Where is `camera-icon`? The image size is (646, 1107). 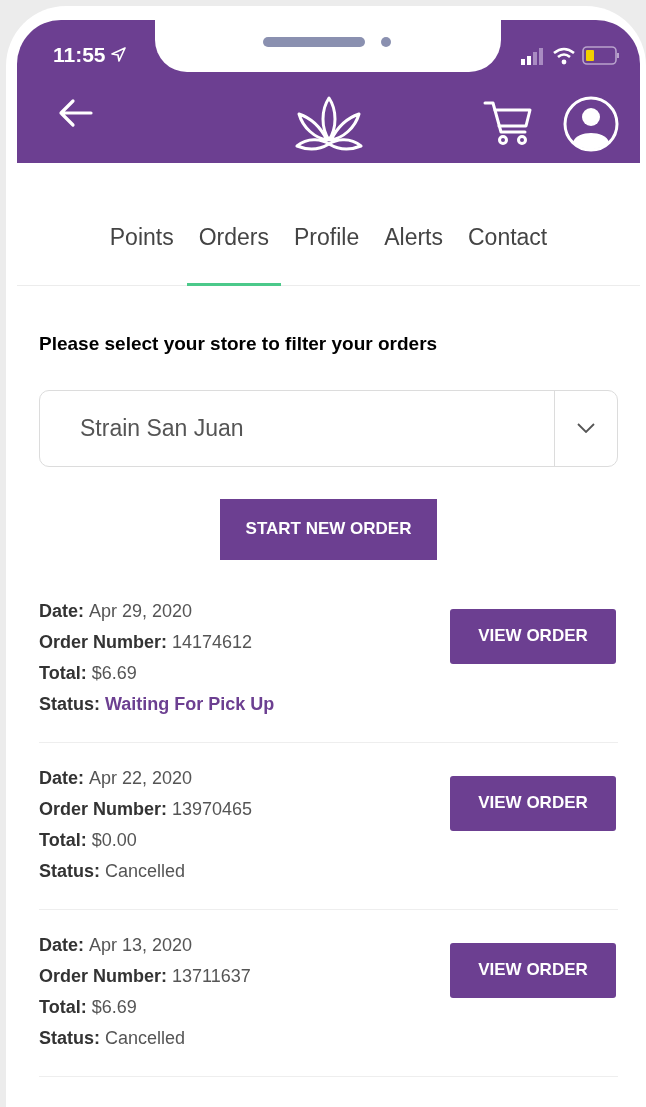
camera-icon is located at coordinates (386, 42).